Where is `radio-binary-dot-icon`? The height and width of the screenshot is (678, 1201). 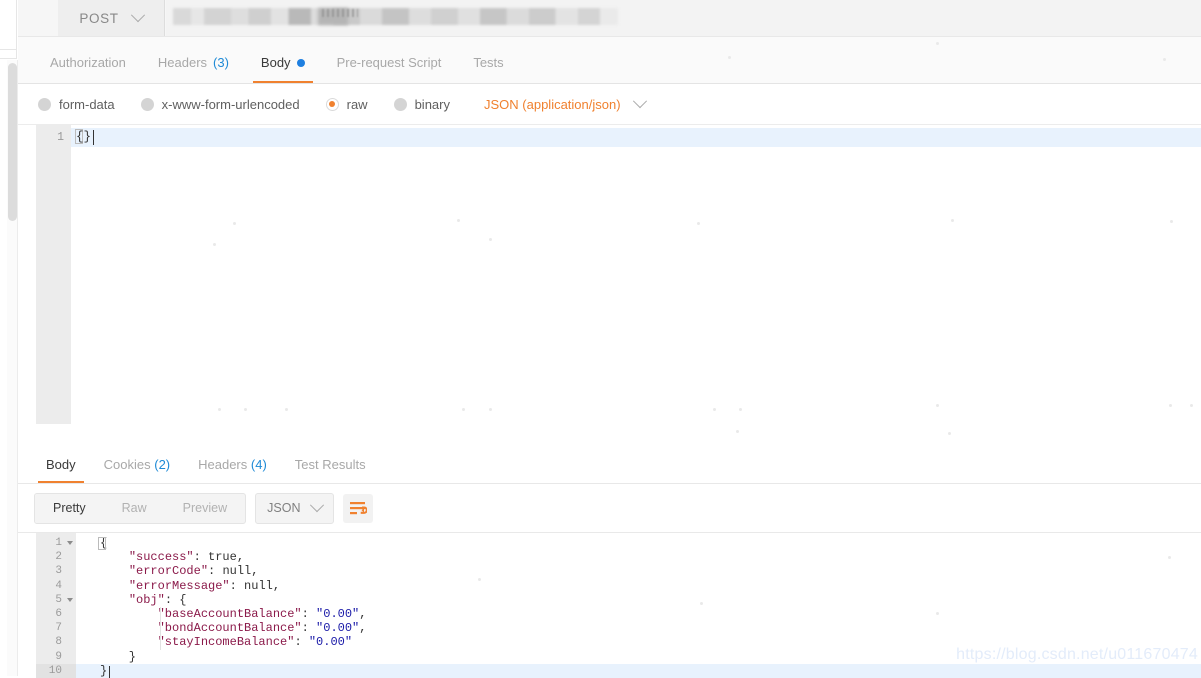
radio-binary-dot-icon is located at coordinates (400, 104).